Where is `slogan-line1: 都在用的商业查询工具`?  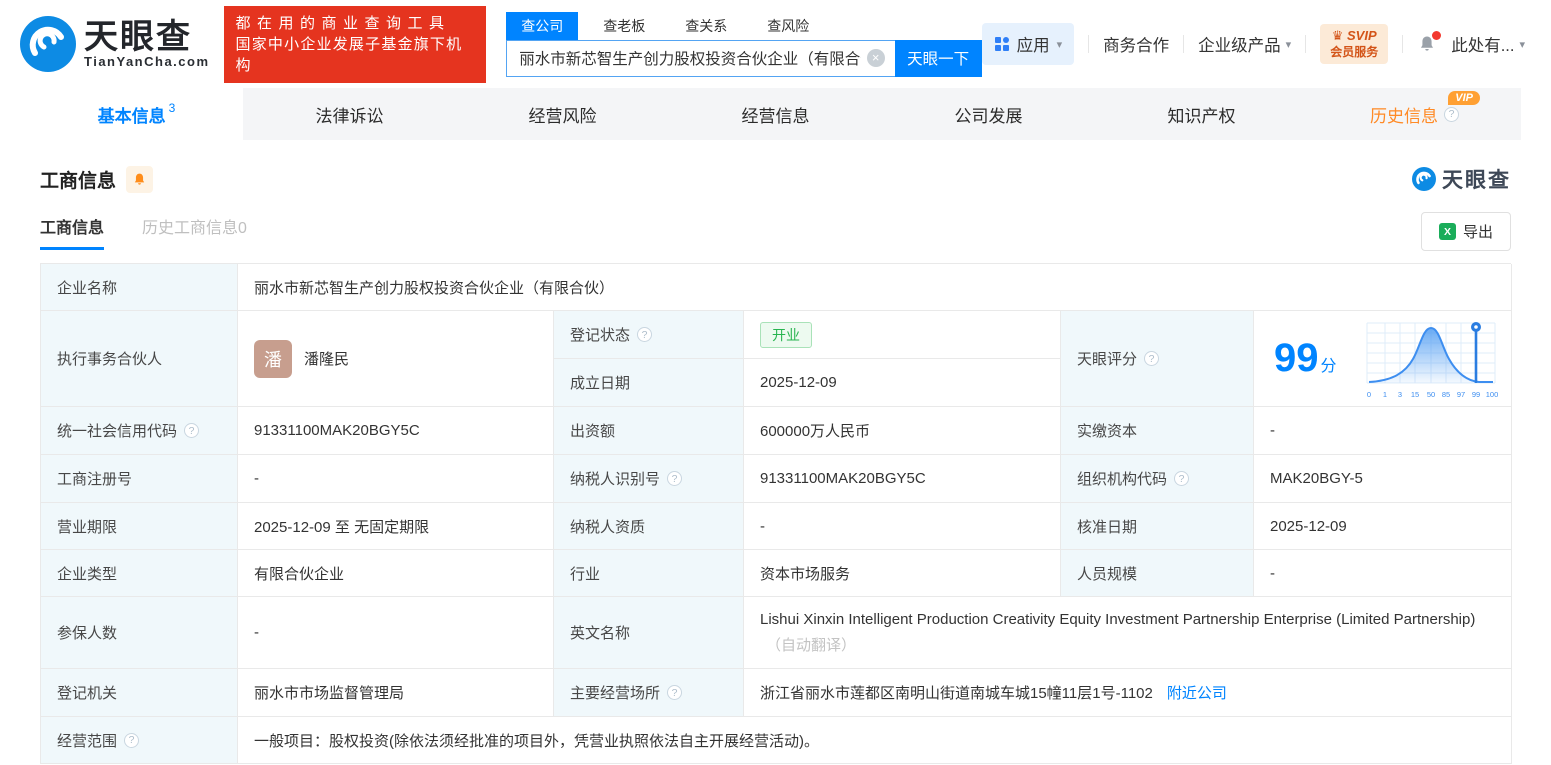
slogan-line1: 都在用的商业查询工具 is located at coordinates (343, 23).